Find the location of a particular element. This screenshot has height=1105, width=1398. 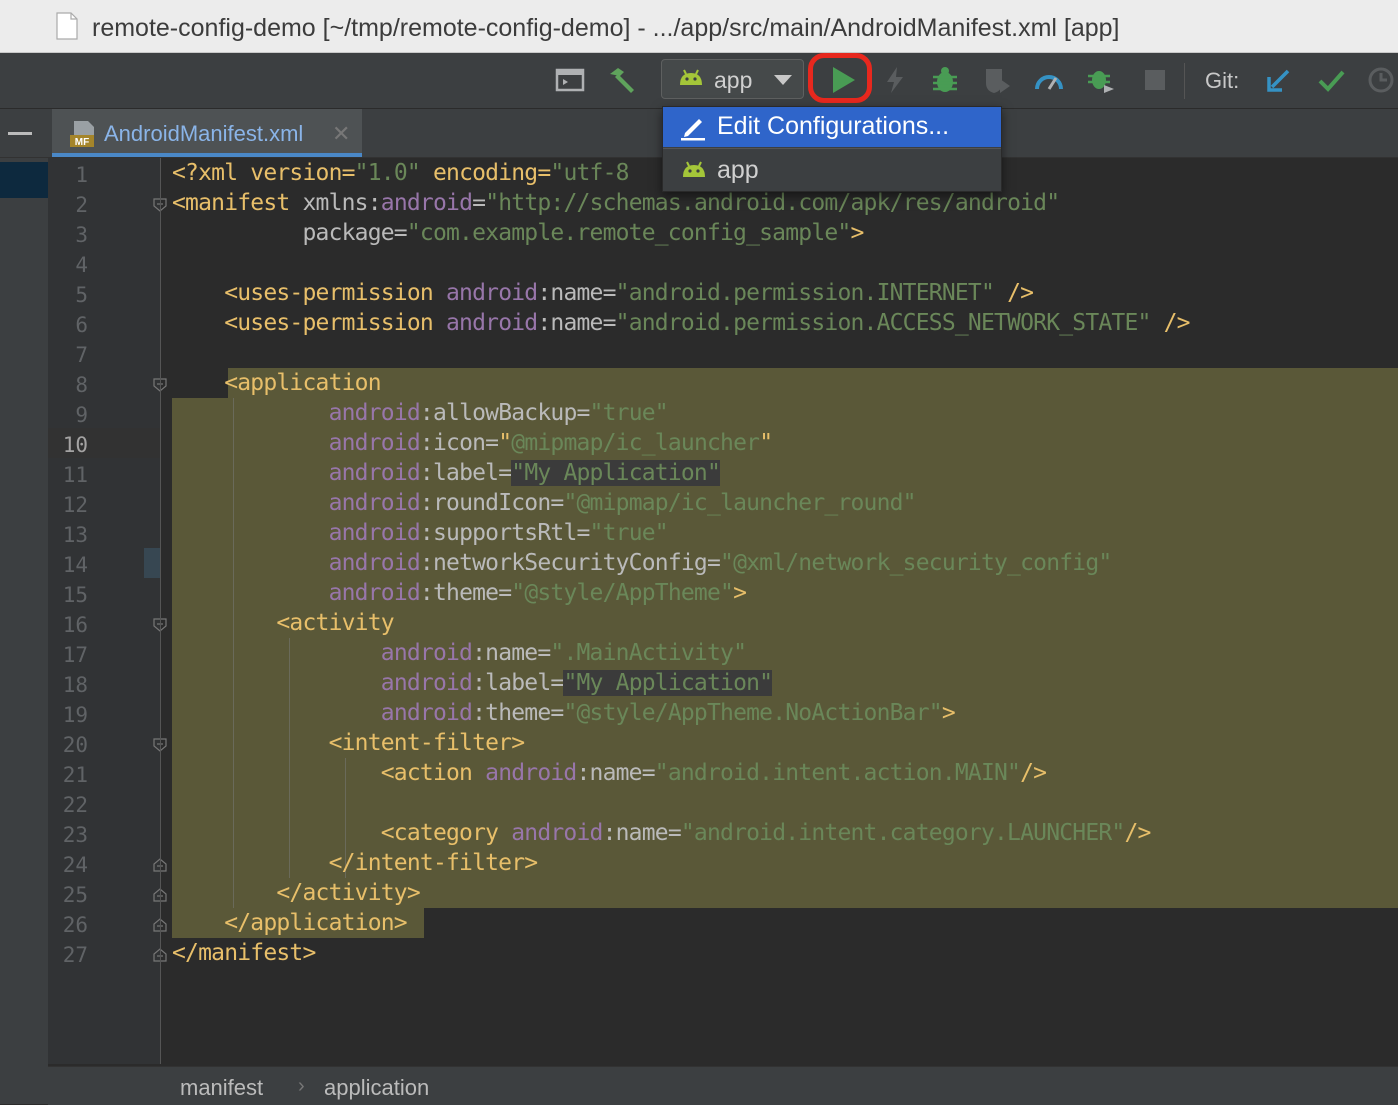

mf-file-icon: MF is located at coordinates (82, 134).